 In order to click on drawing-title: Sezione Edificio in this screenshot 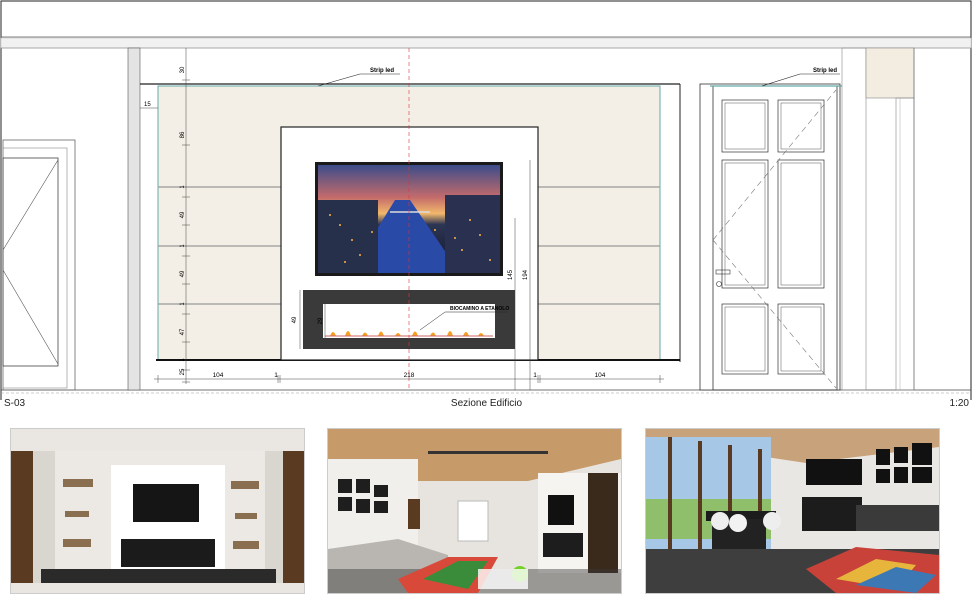, I will do `click(486, 403)`.